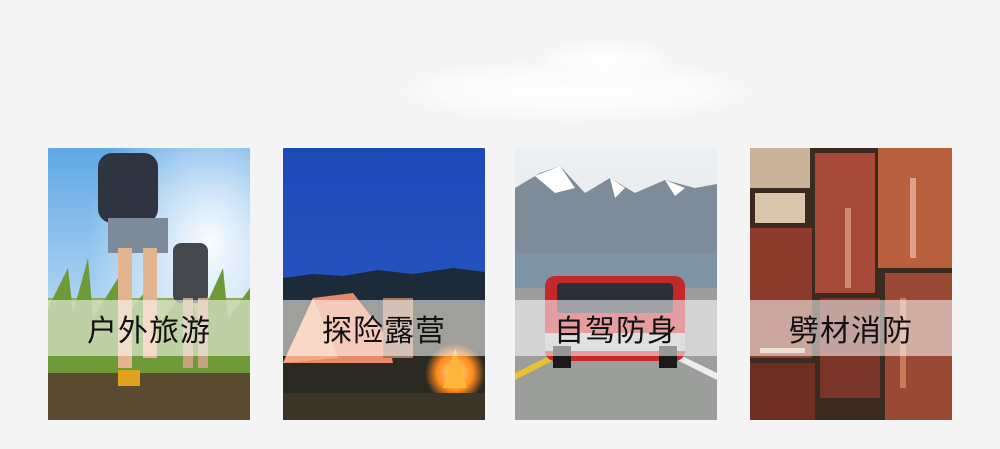 This screenshot has width=1000, height=449. I want to click on card-label: 自驾防身, so click(616, 331).